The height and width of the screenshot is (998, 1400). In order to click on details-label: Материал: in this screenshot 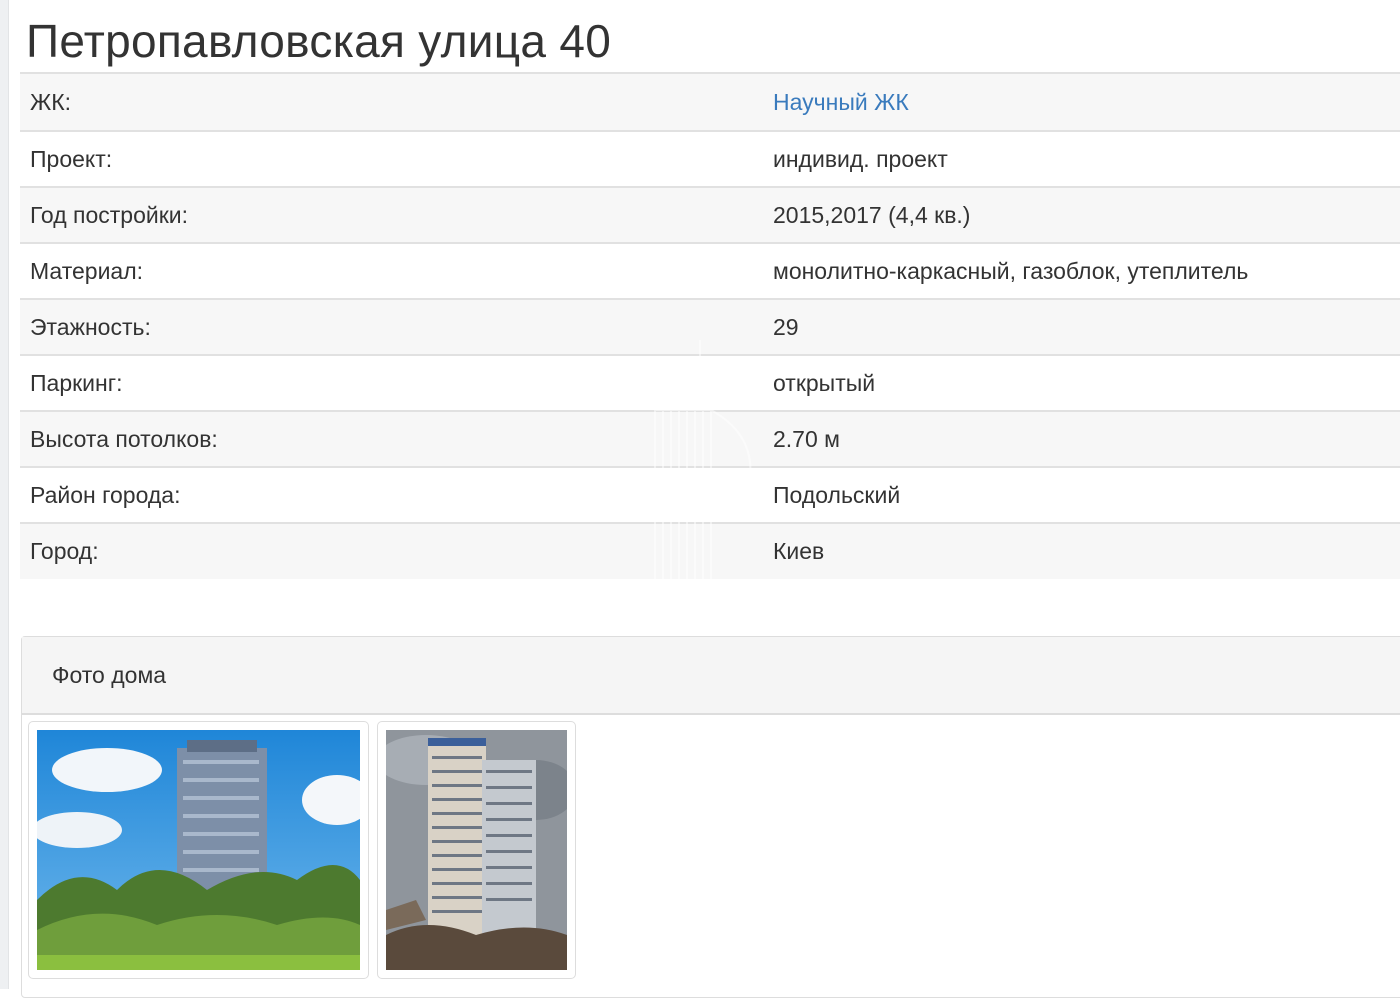, I will do `click(391, 270)`.